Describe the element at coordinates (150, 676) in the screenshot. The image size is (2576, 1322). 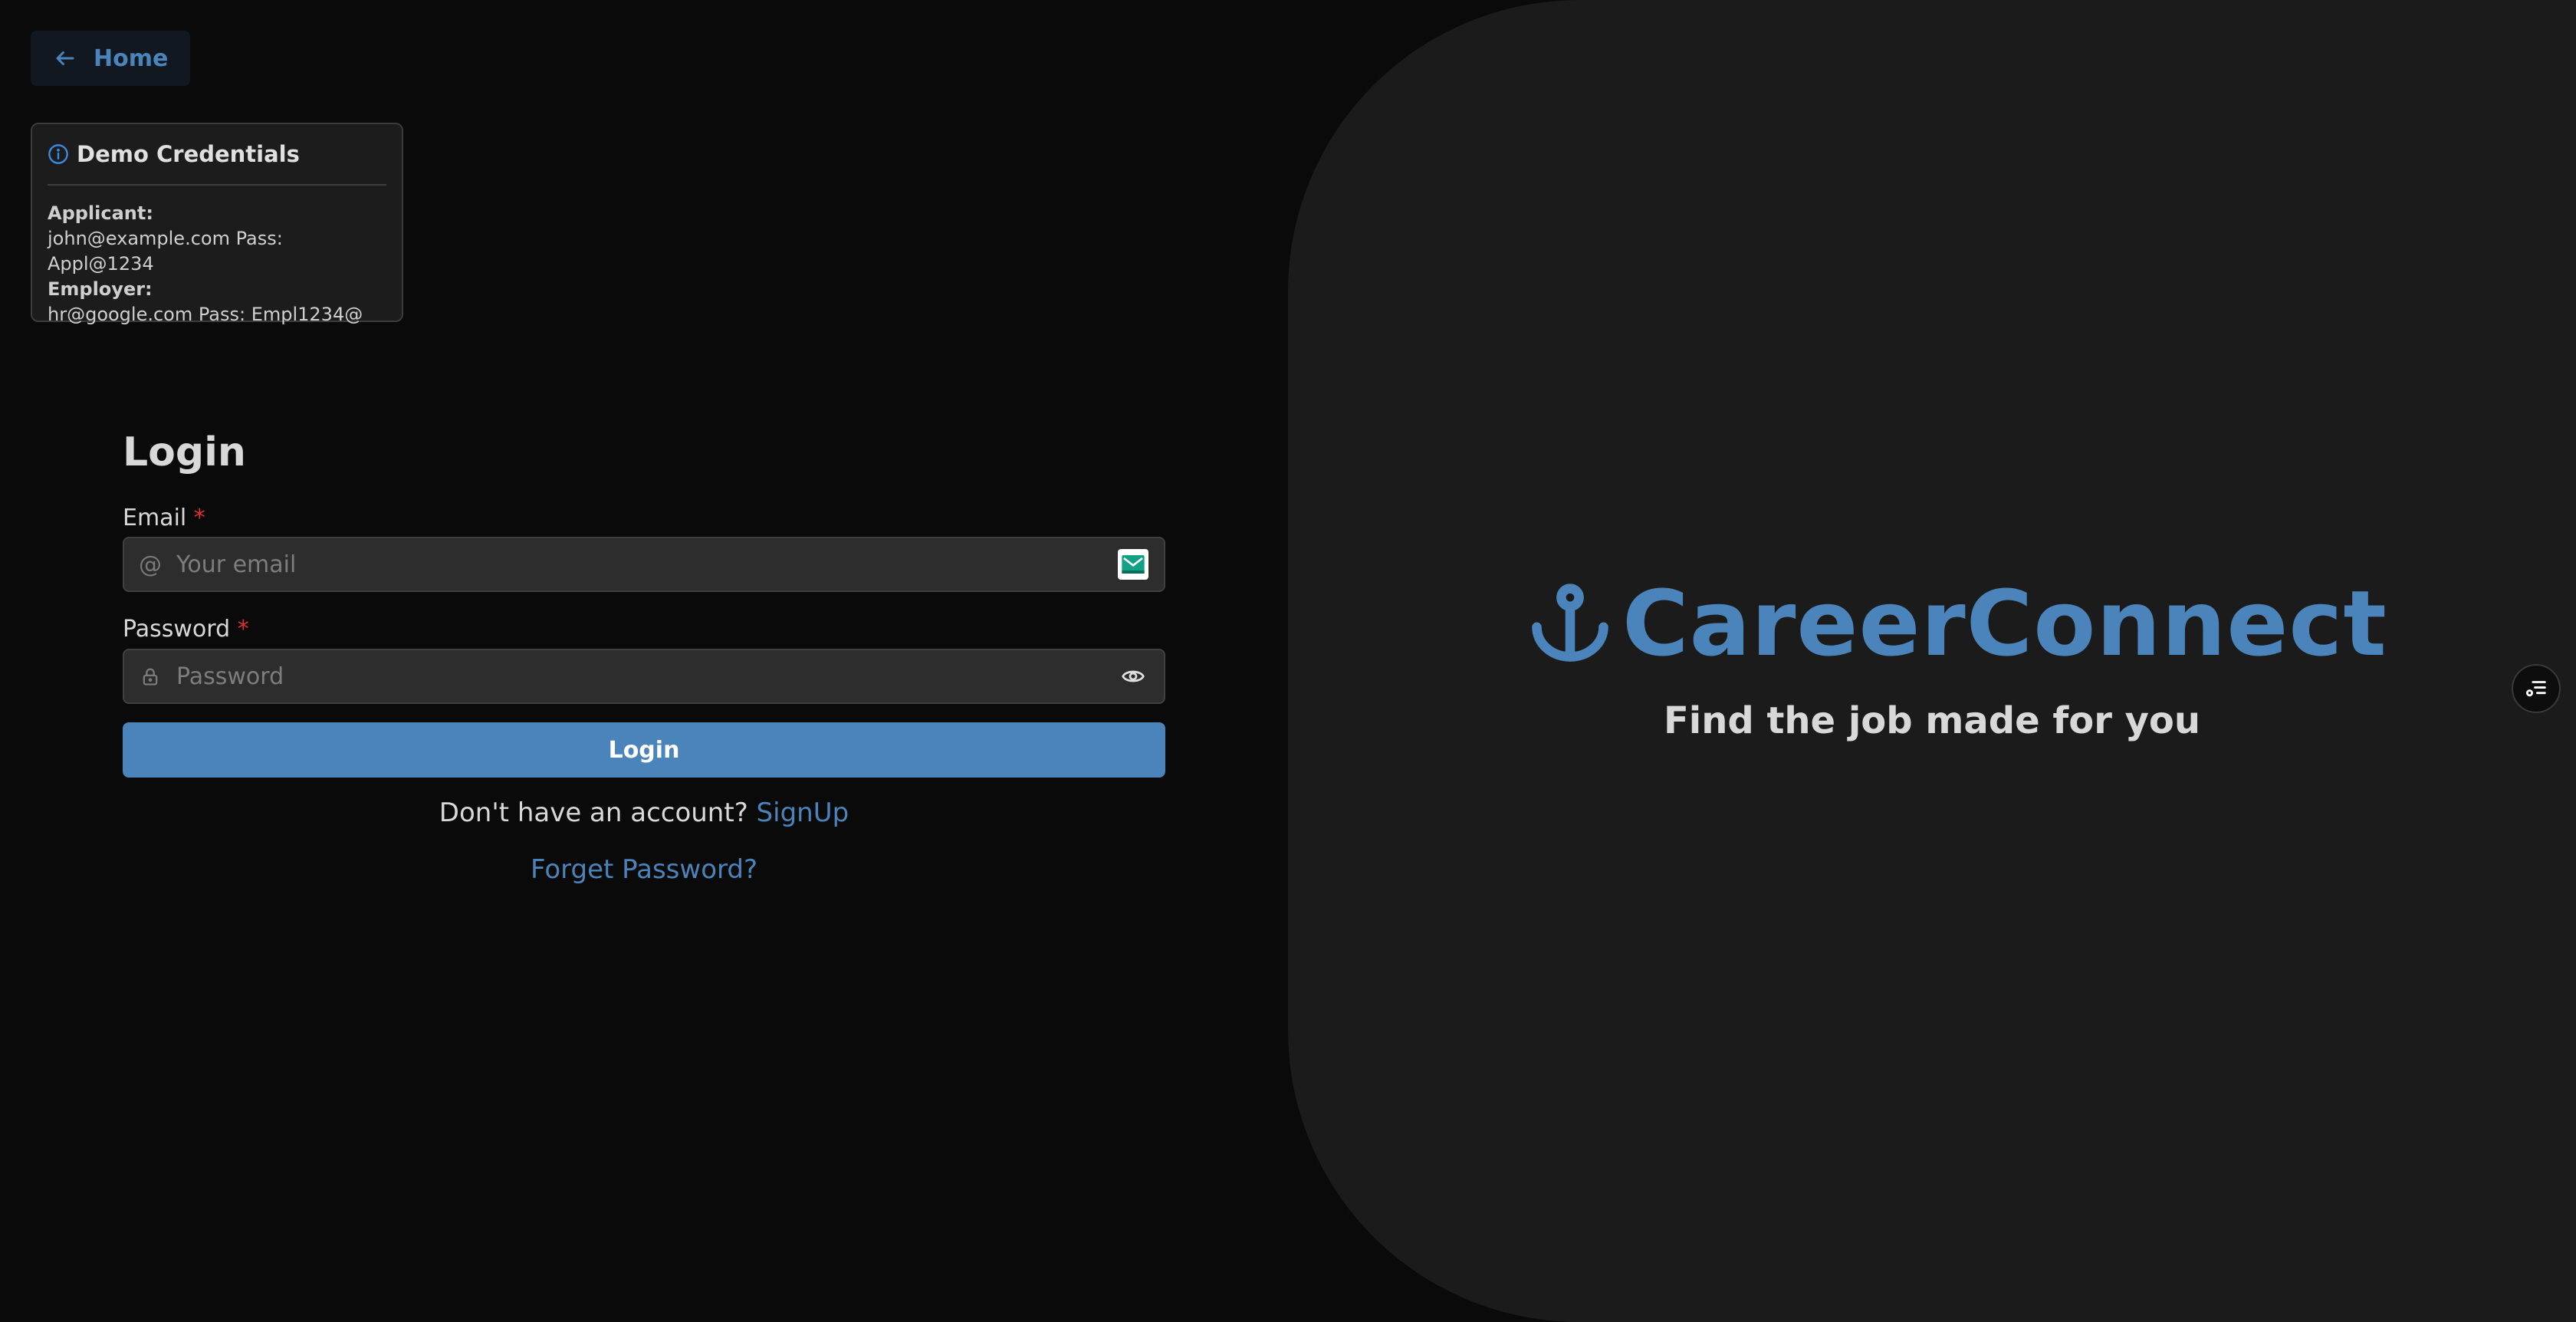
I see `lock-icon` at that location.